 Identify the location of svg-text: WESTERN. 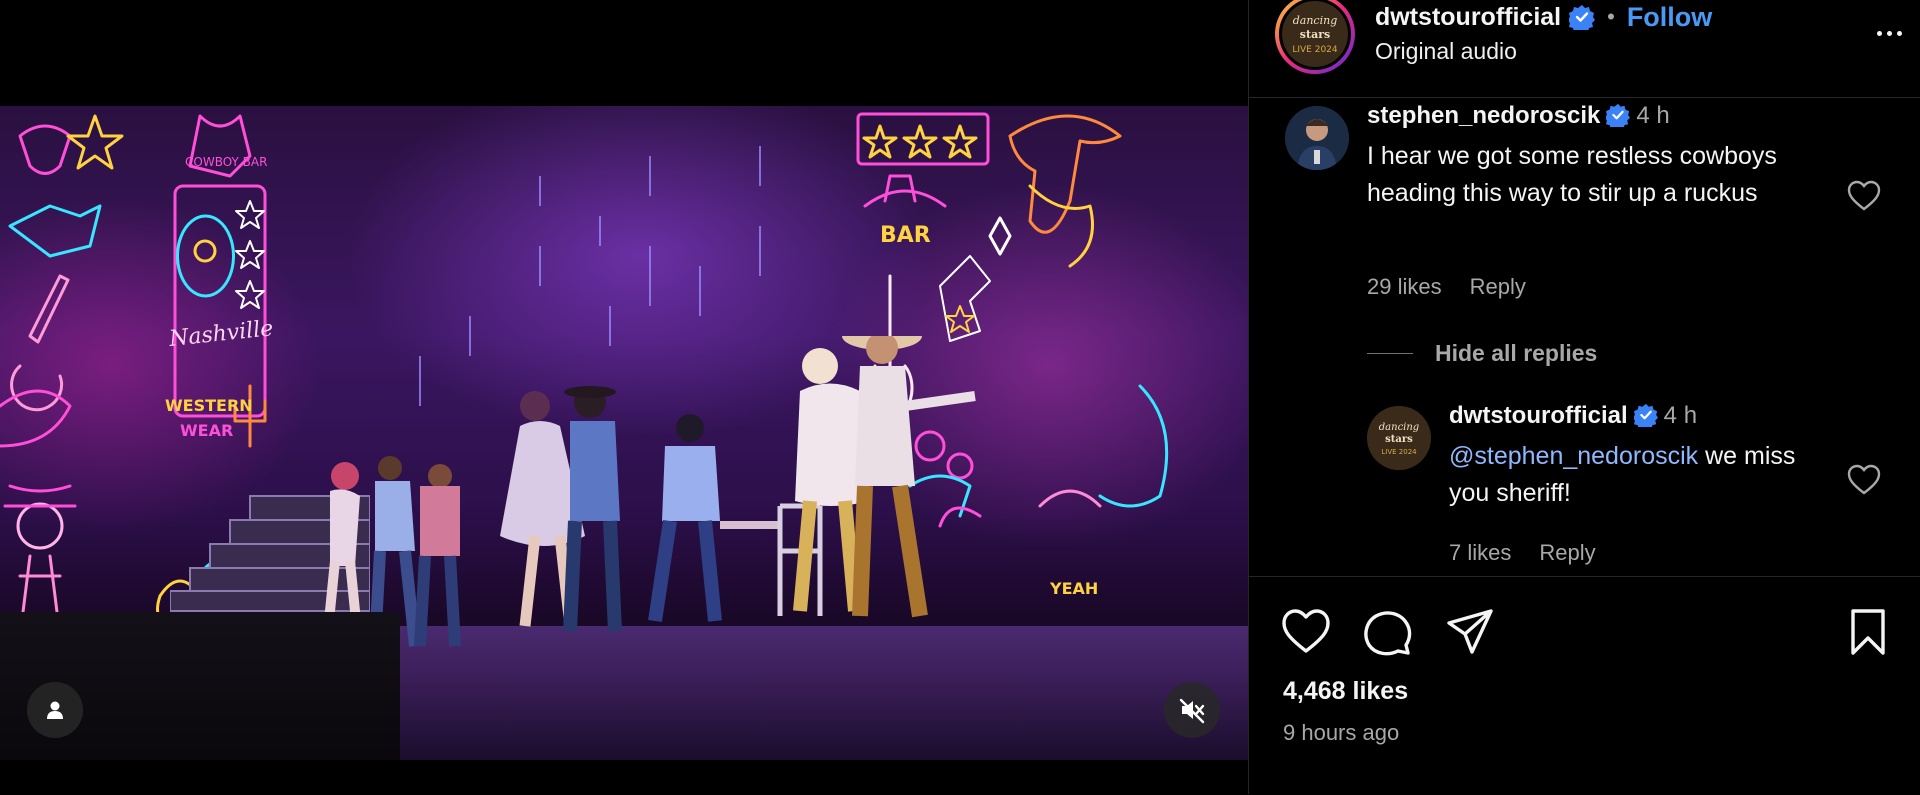
(209, 405).